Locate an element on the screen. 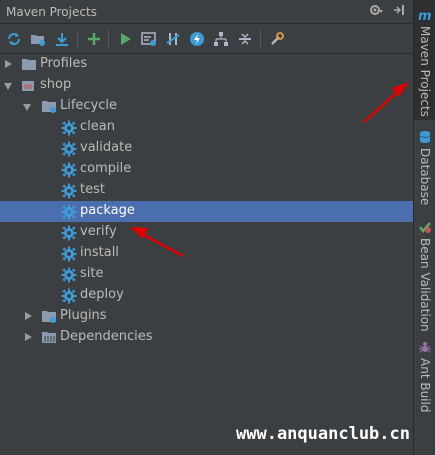 Image resolution: width=435 pixels, height=455 pixels. tree-label: Lifecycle is located at coordinates (89, 105).